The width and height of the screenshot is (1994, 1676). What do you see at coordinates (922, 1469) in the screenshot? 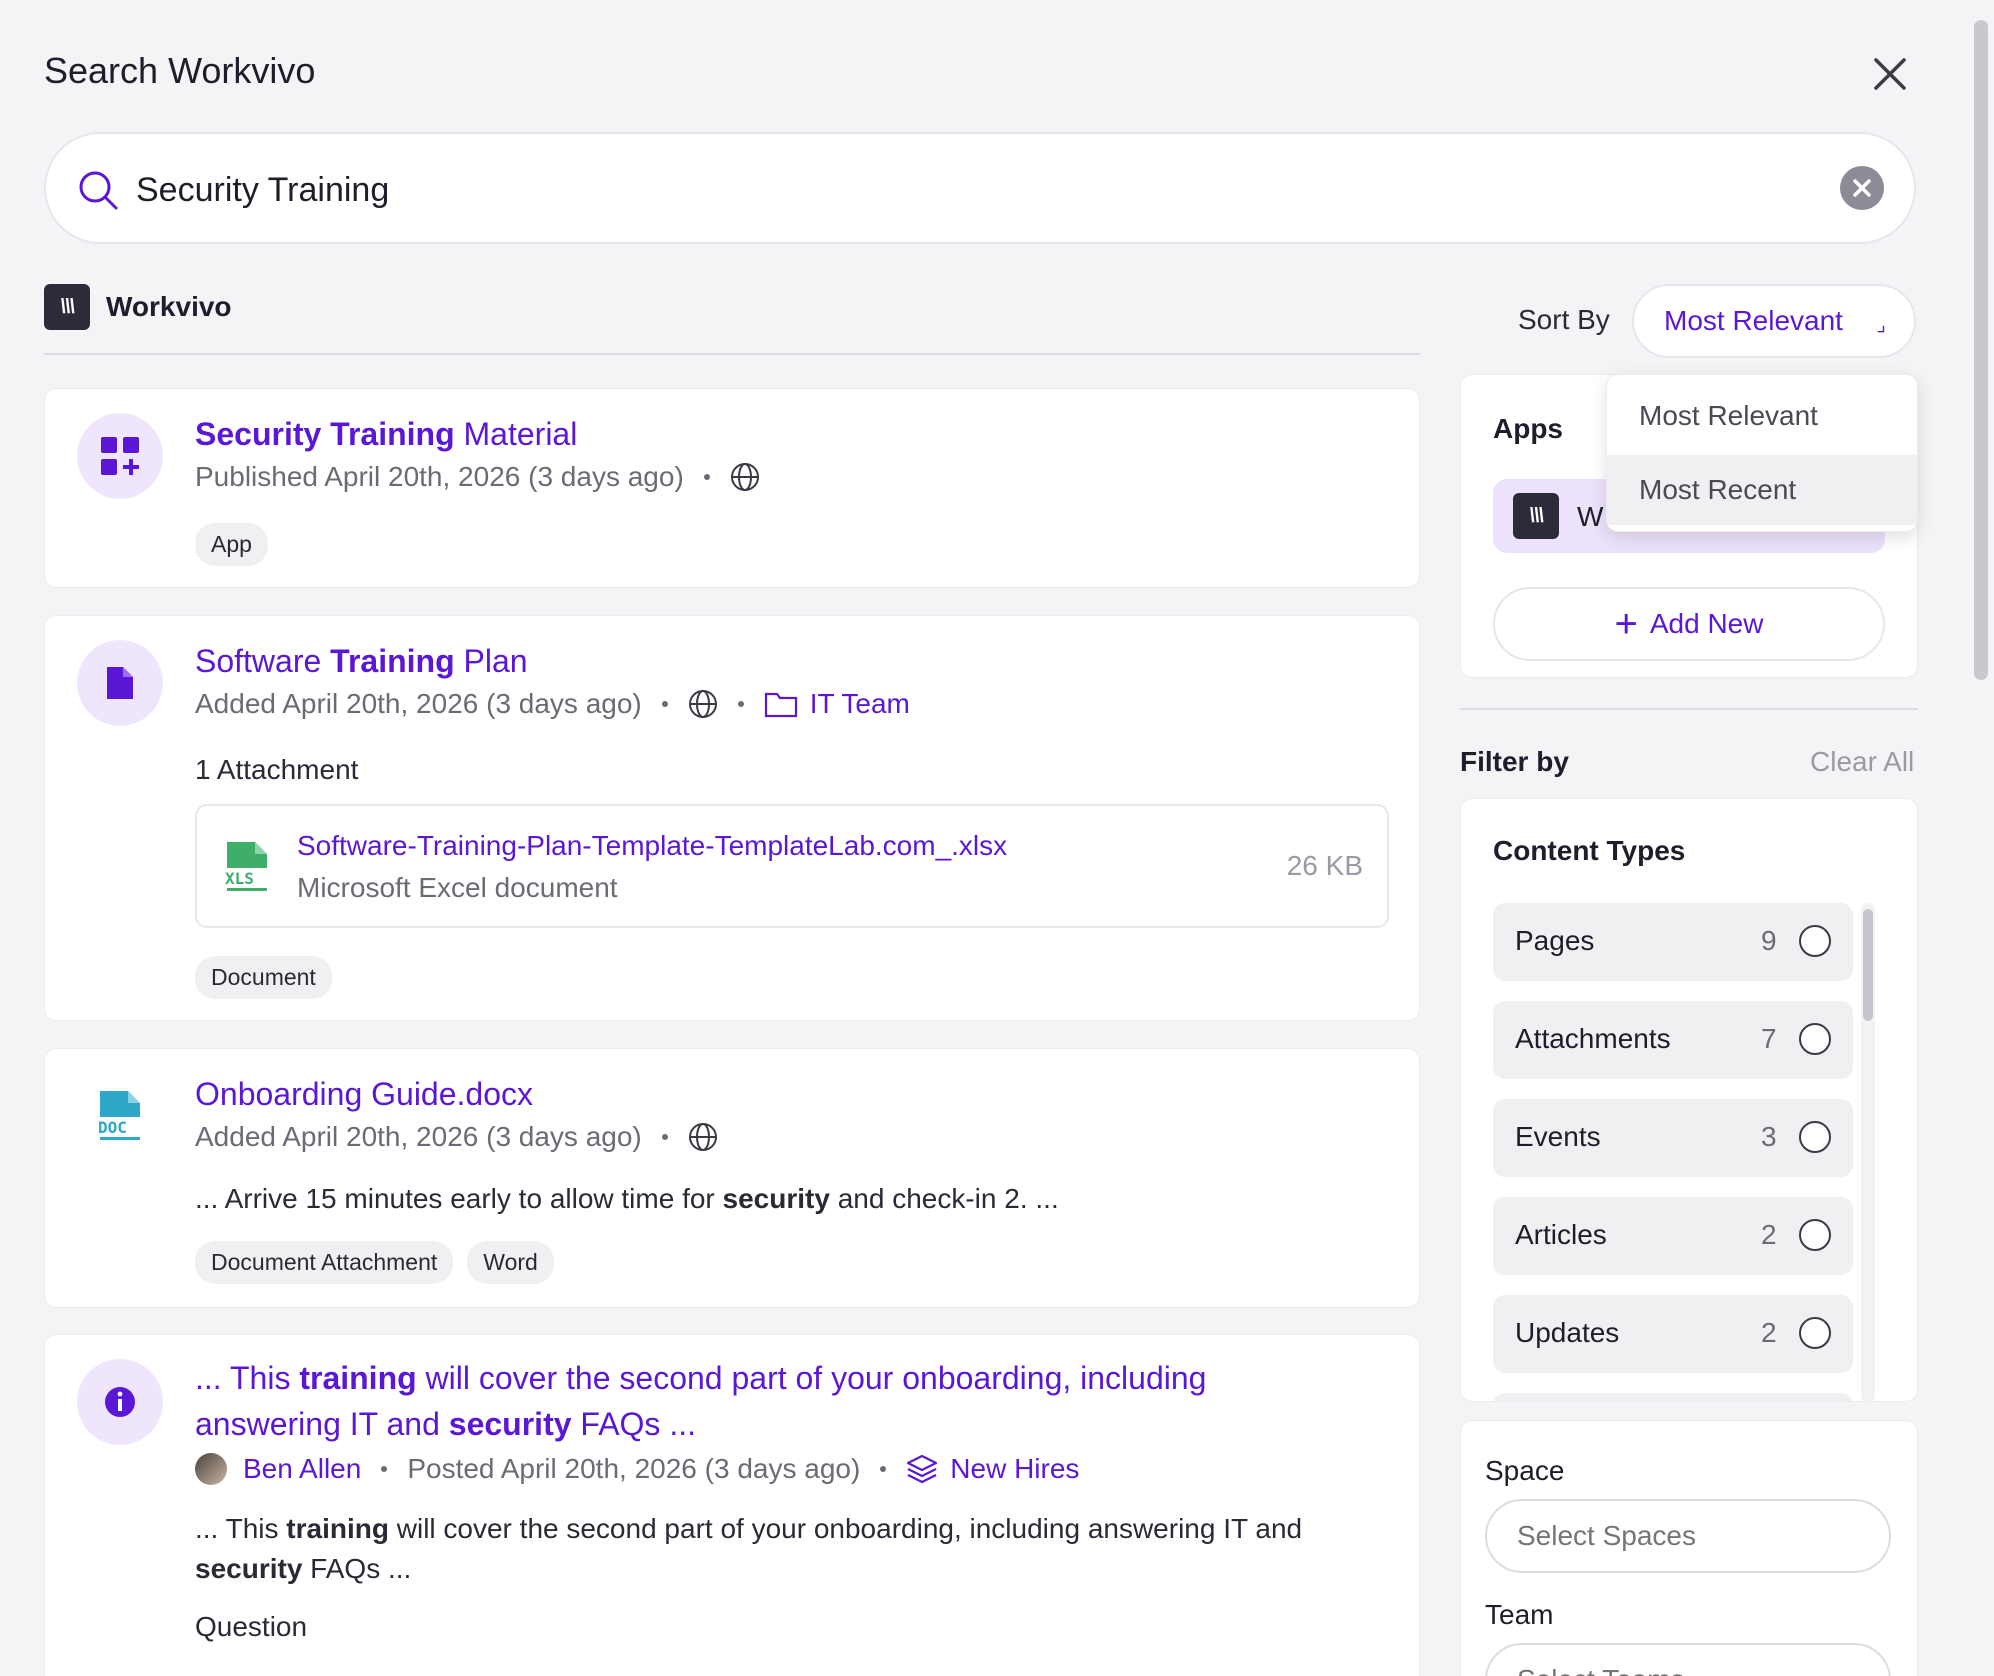
I see `layers-icon` at bounding box center [922, 1469].